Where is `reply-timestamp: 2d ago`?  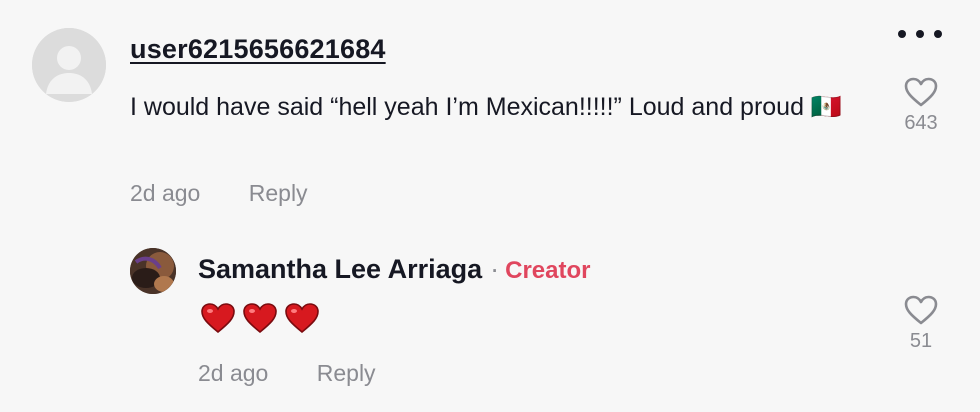 reply-timestamp: 2d ago is located at coordinates (233, 373).